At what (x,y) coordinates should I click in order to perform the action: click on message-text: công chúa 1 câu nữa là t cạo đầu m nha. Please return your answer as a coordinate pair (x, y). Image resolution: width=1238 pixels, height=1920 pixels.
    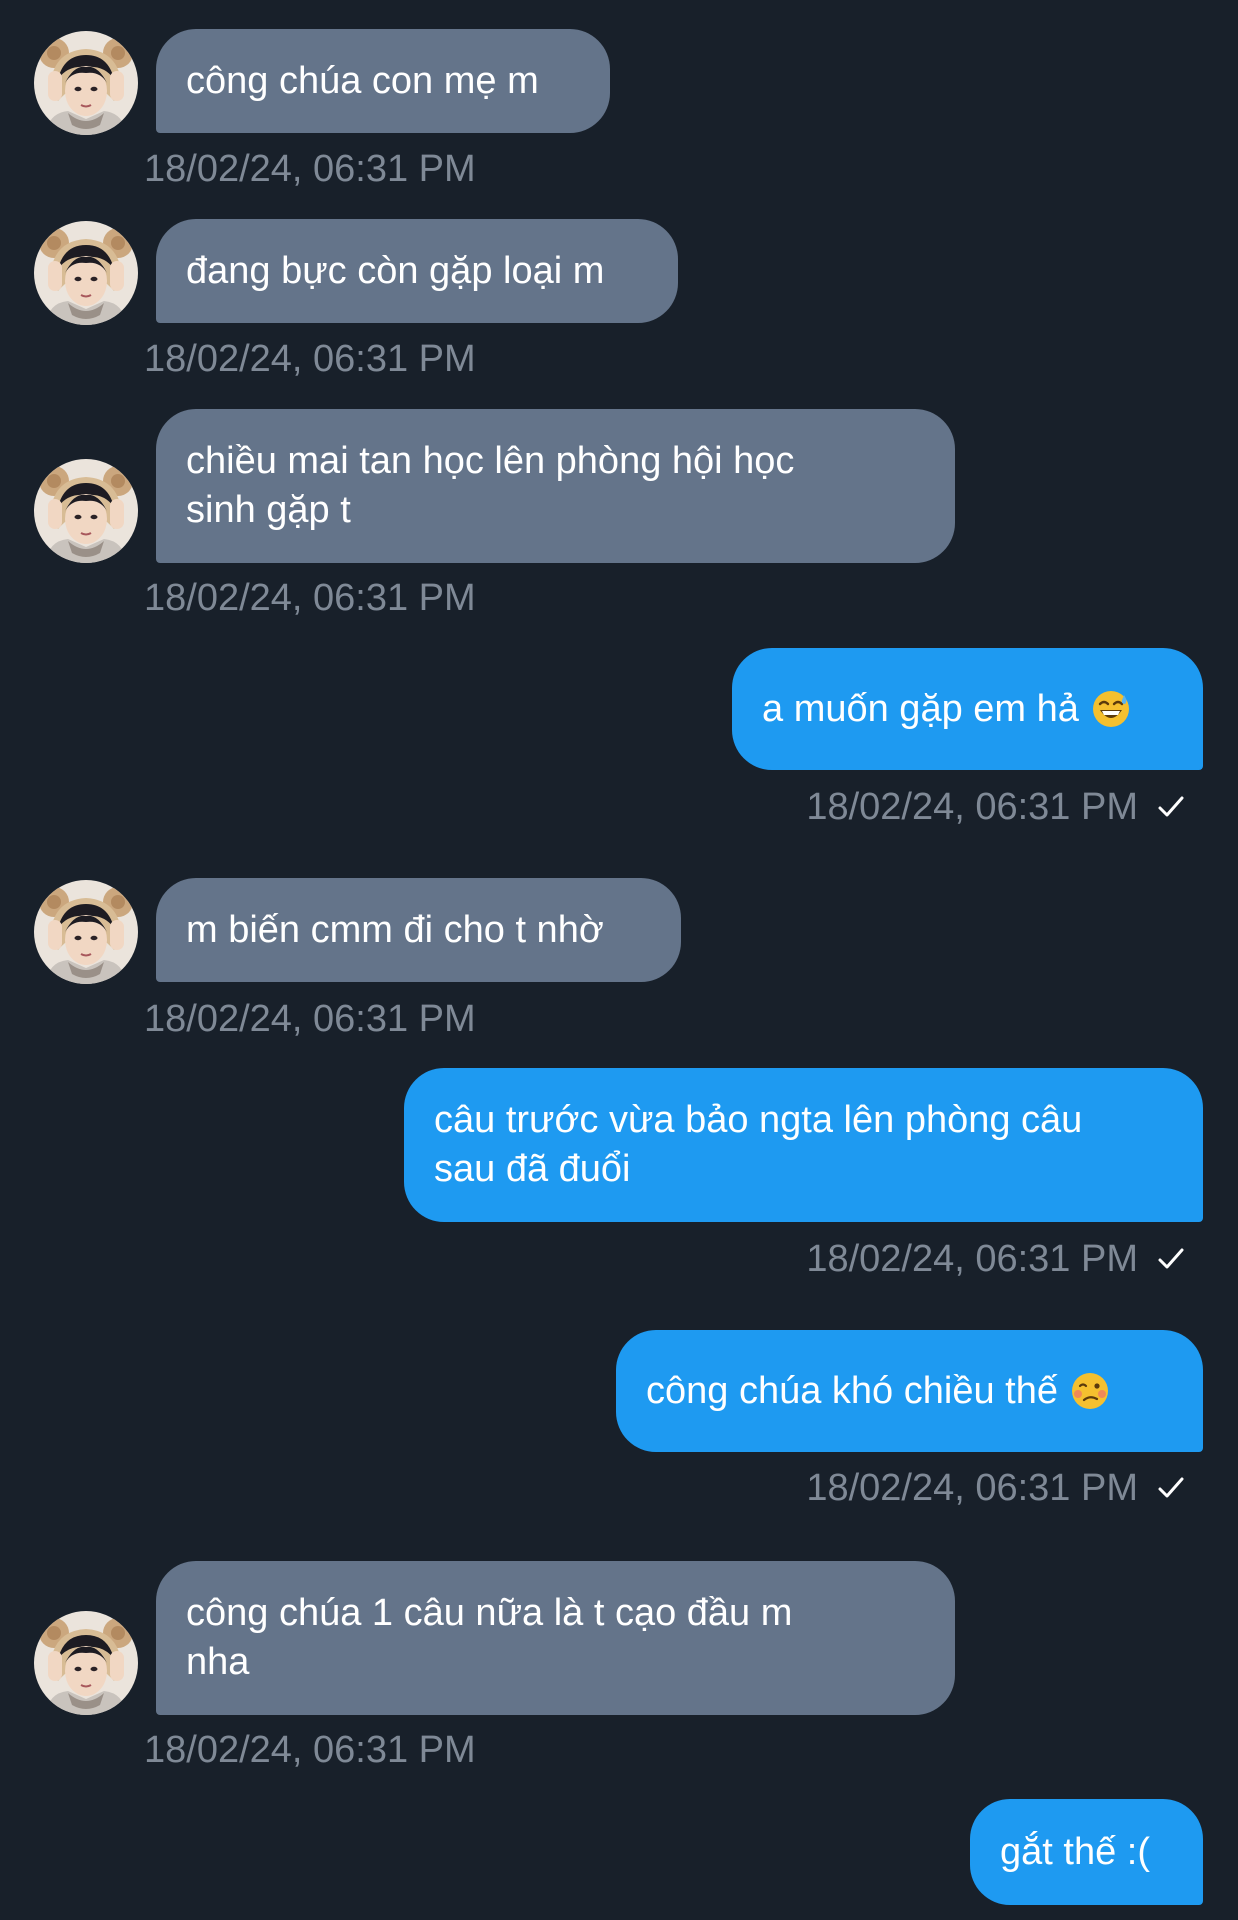
    Looking at the image, I should click on (489, 1637).